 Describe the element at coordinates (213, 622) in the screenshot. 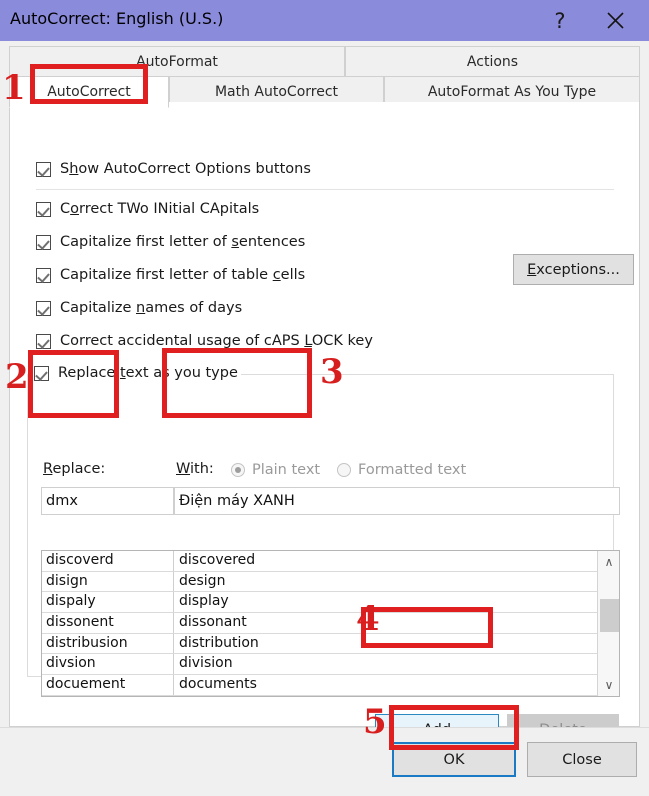

I see `list-item-with: dissonant` at that location.